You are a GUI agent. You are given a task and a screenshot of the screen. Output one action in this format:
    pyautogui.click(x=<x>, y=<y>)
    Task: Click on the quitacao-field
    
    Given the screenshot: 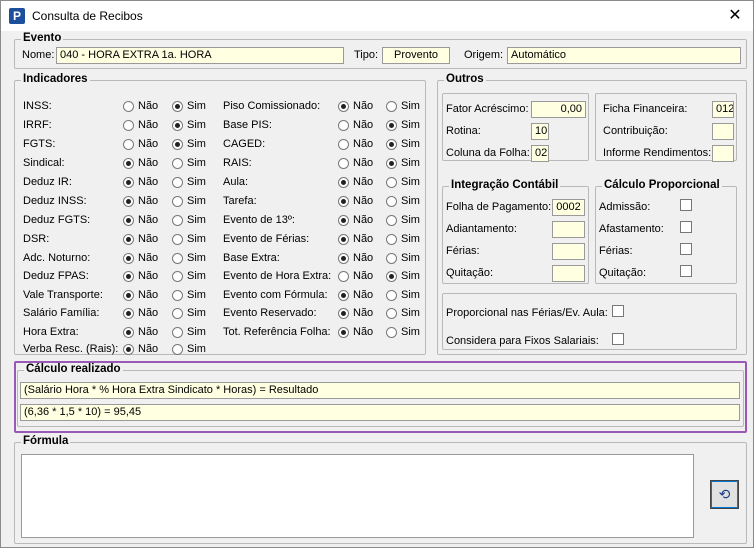 What is the action you would take?
    pyautogui.click(x=568, y=273)
    